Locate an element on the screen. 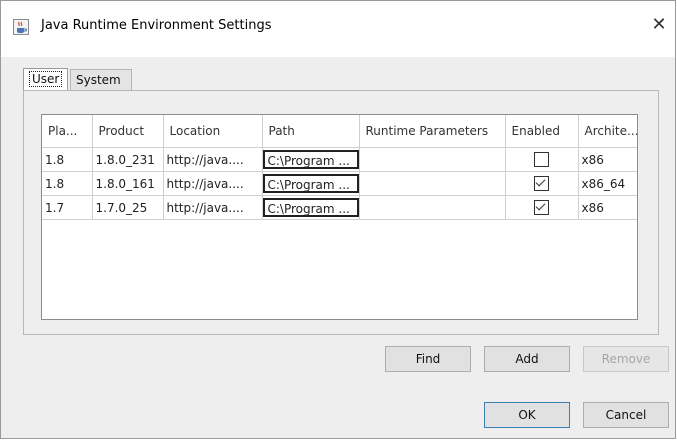 The width and height of the screenshot is (677, 440). title-bar: Java Runtime Environment Settings ✕ is located at coordinates (338, 29).